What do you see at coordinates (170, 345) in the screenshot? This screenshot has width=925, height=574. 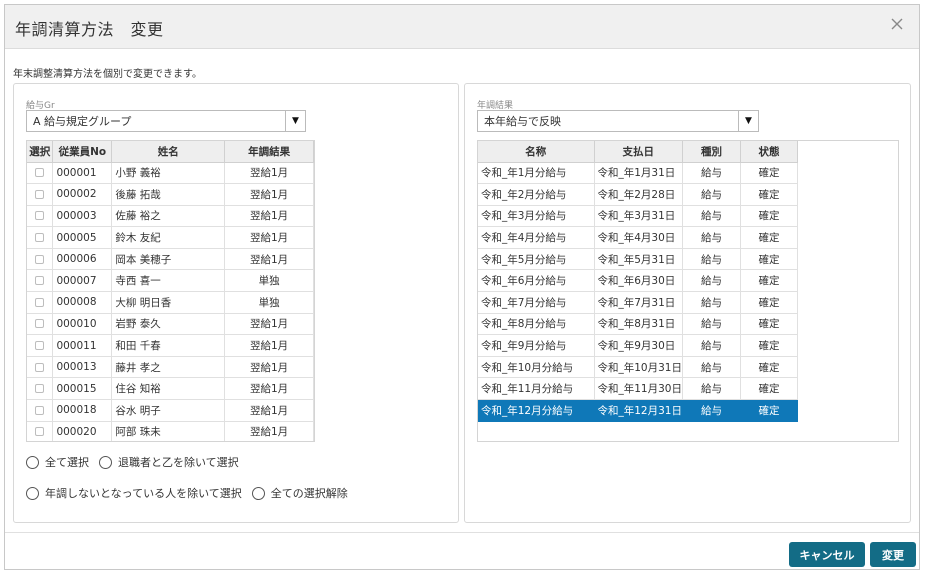 I see `employee-row: 000011 和田 千春 翌給1月` at bounding box center [170, 345].